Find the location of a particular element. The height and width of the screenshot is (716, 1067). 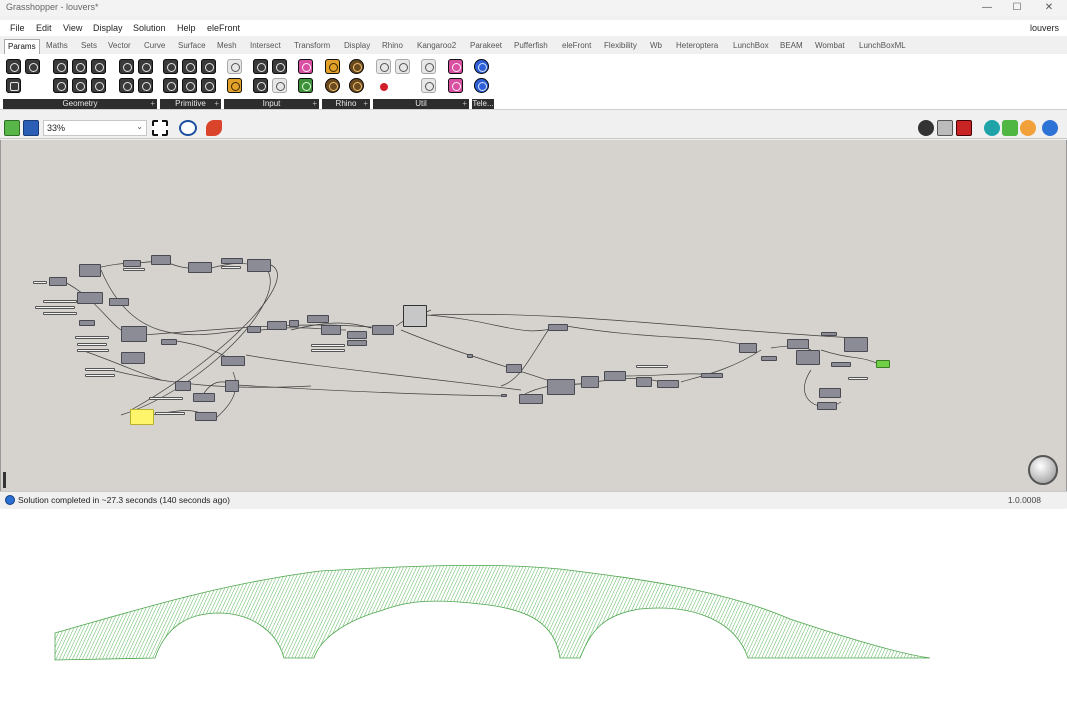

tab-elefront: eleFront is located at coordinates (576, 45).